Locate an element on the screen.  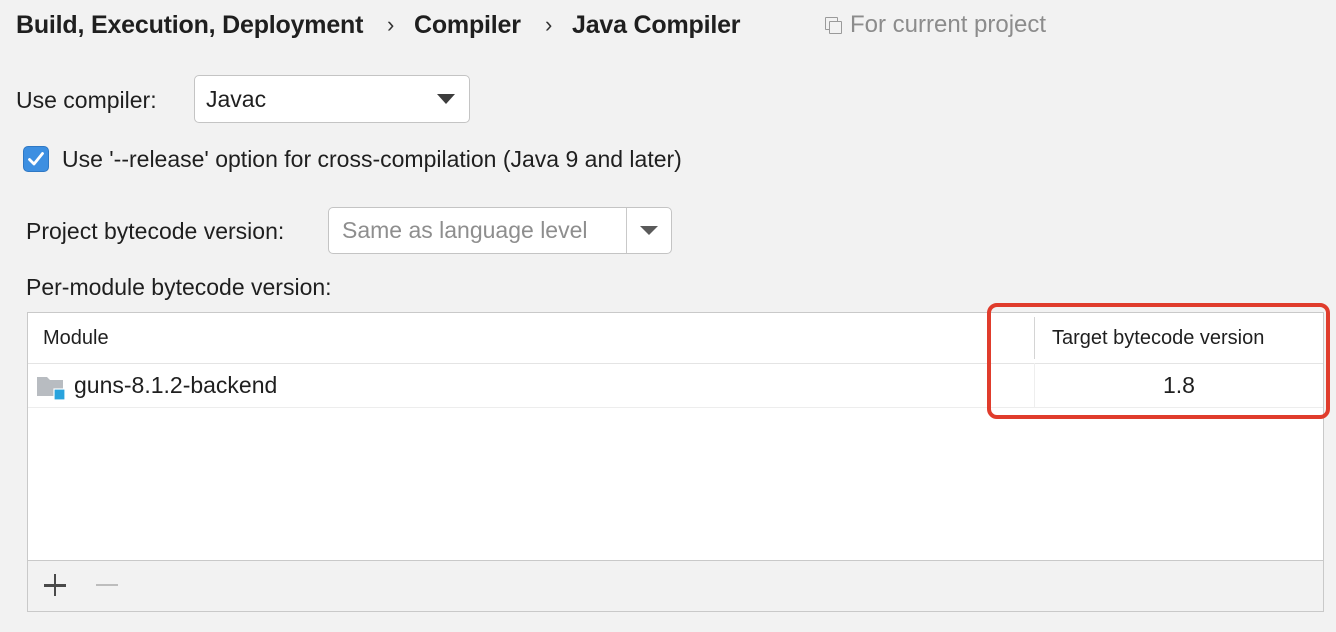
breadcrumb-build-execution-deployment: Build, Execution, Deployment is located at coordinates (189, 25).